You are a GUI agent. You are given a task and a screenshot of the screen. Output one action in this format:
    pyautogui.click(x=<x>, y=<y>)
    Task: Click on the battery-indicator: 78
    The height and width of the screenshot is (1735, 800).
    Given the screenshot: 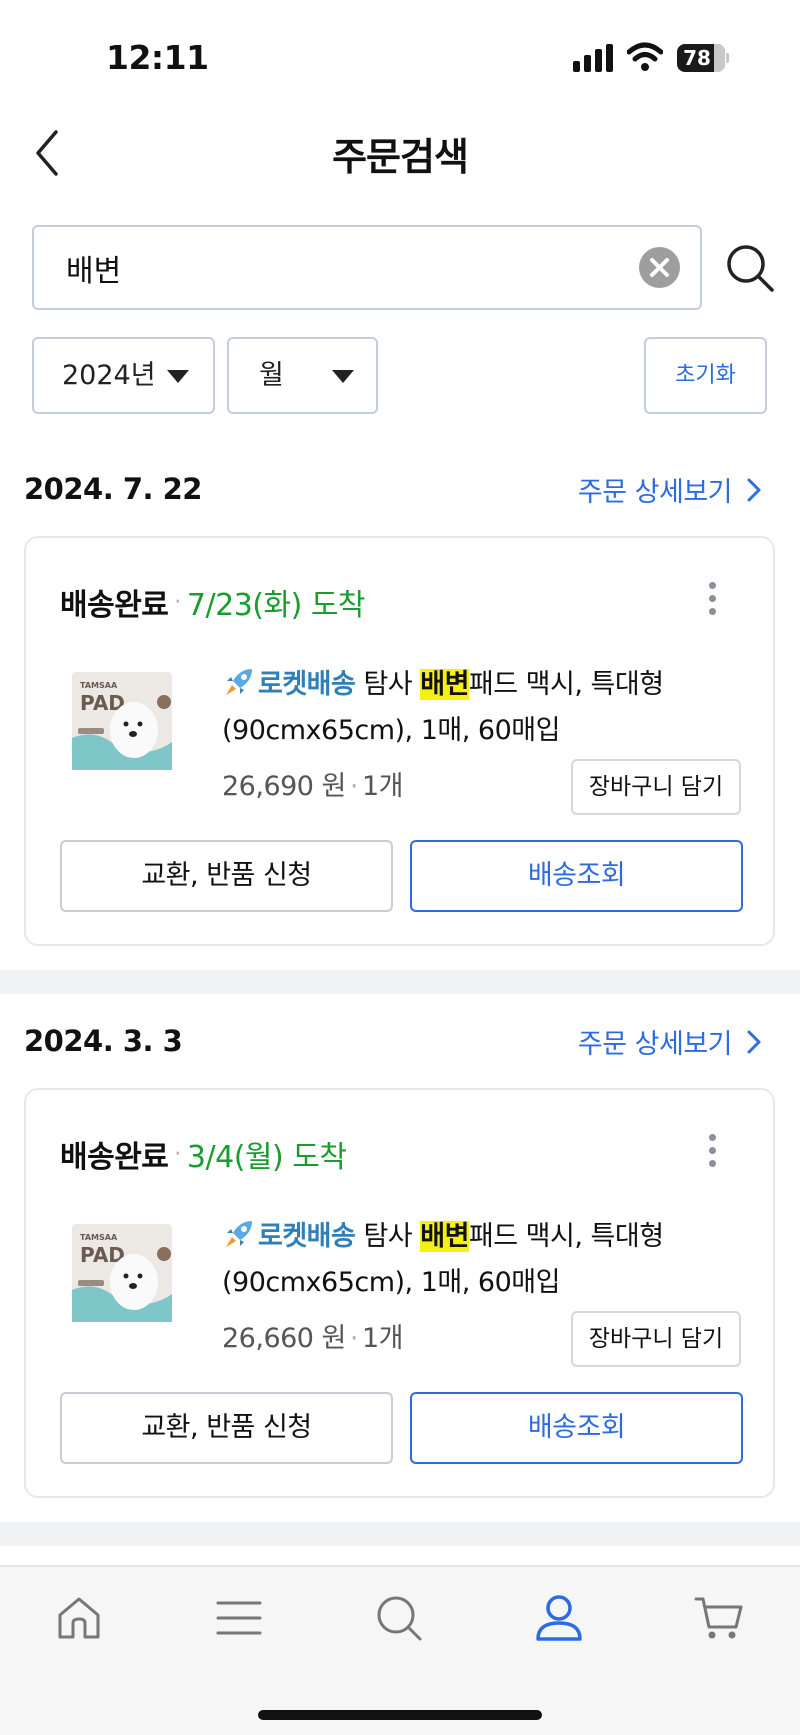 What is the action you would take?
    pyautogui.click(x=703, y=58)
    